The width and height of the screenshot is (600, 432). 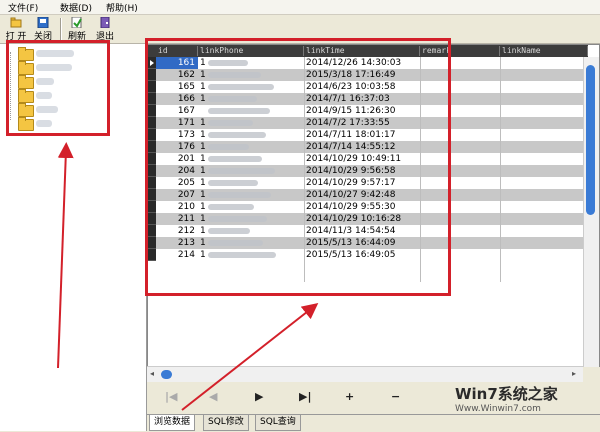 I want to click on arrow-to-grid, so click(x=250, y=357).